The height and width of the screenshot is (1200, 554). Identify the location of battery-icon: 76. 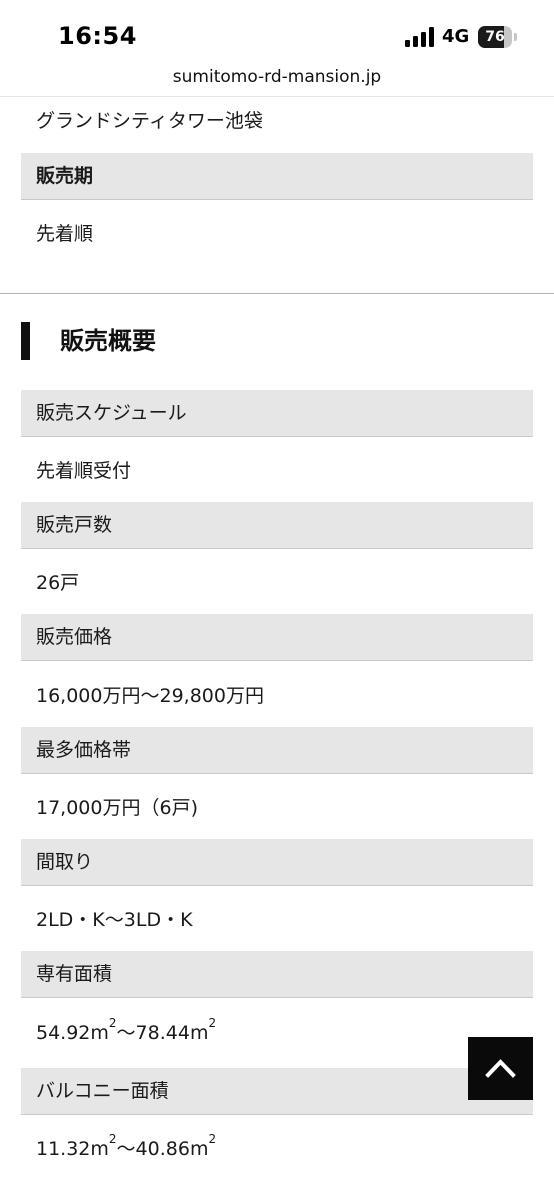
(498, 37).